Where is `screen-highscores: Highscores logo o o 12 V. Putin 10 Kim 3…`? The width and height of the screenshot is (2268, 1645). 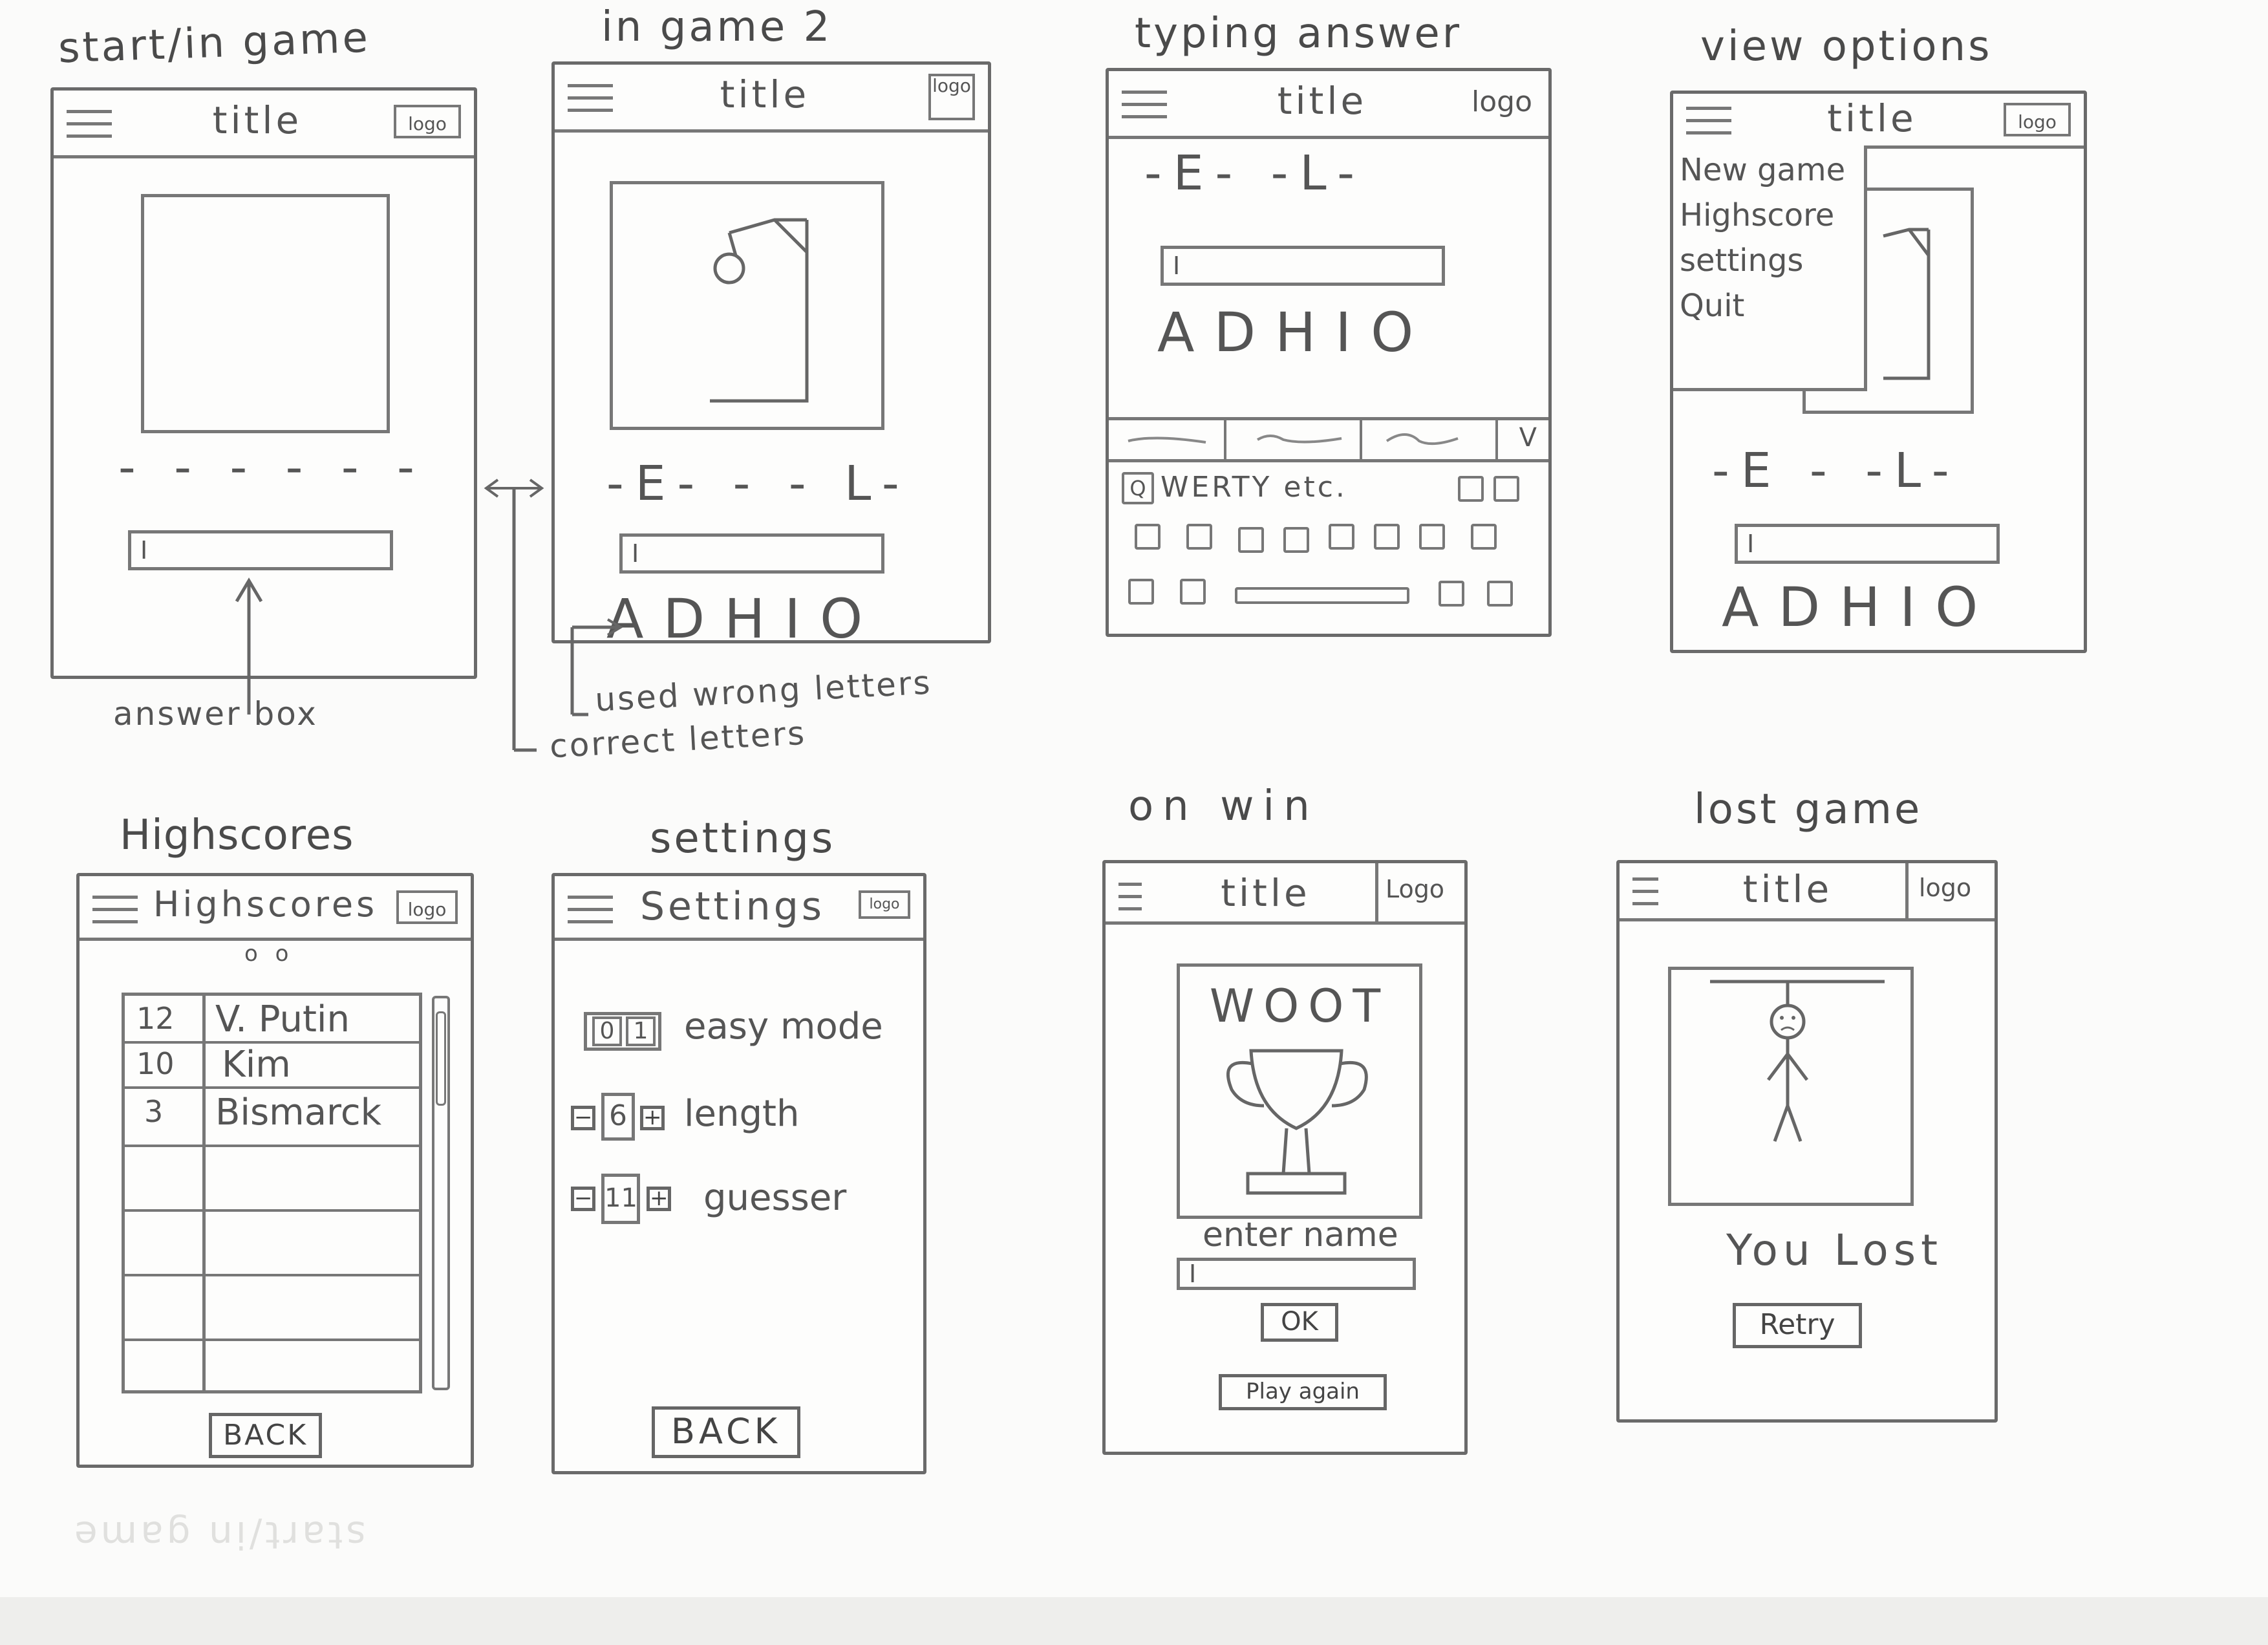 screen-highscores: Highscores logo o o 12 V. Putin 10 Kim 3… is located at coordinates (275, 1170).